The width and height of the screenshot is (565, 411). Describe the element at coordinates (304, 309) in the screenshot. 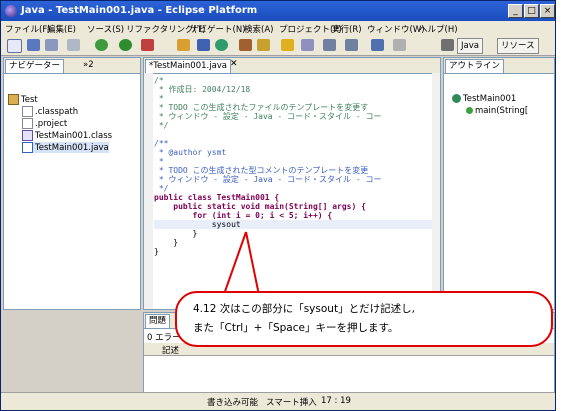

I see `callout-line-1: 4.12 次はこの部分に「sysout」とだけ記述し,` at that location.